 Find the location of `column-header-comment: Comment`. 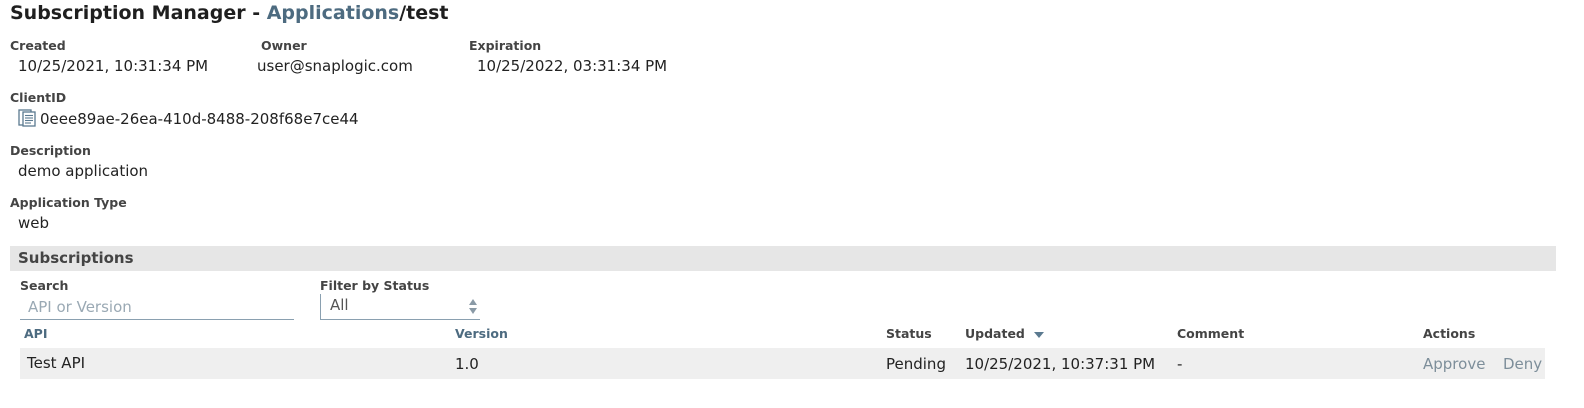

column-header-comment: Comment is located at coordinates (1211, 333).